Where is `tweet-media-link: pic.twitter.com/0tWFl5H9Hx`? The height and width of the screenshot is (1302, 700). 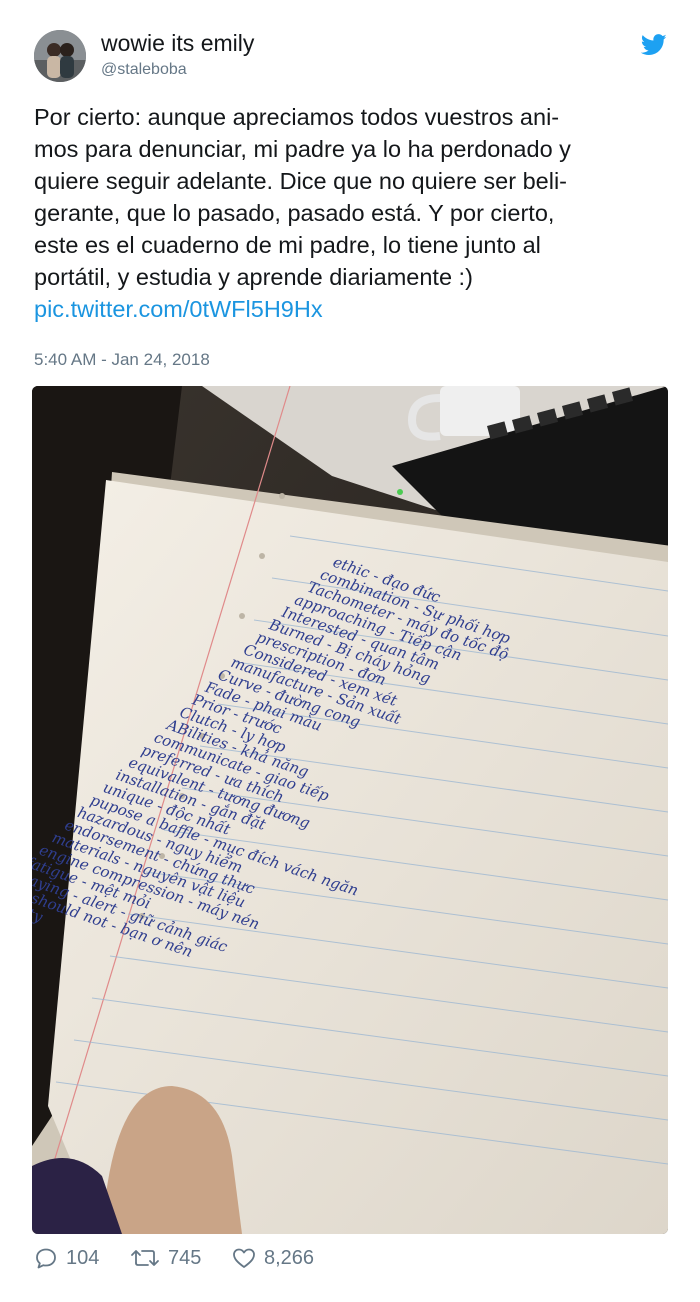 tweet-media-link: pic.twitter.com/0tWFl5H9Hx is located at coordinates (354, 309).